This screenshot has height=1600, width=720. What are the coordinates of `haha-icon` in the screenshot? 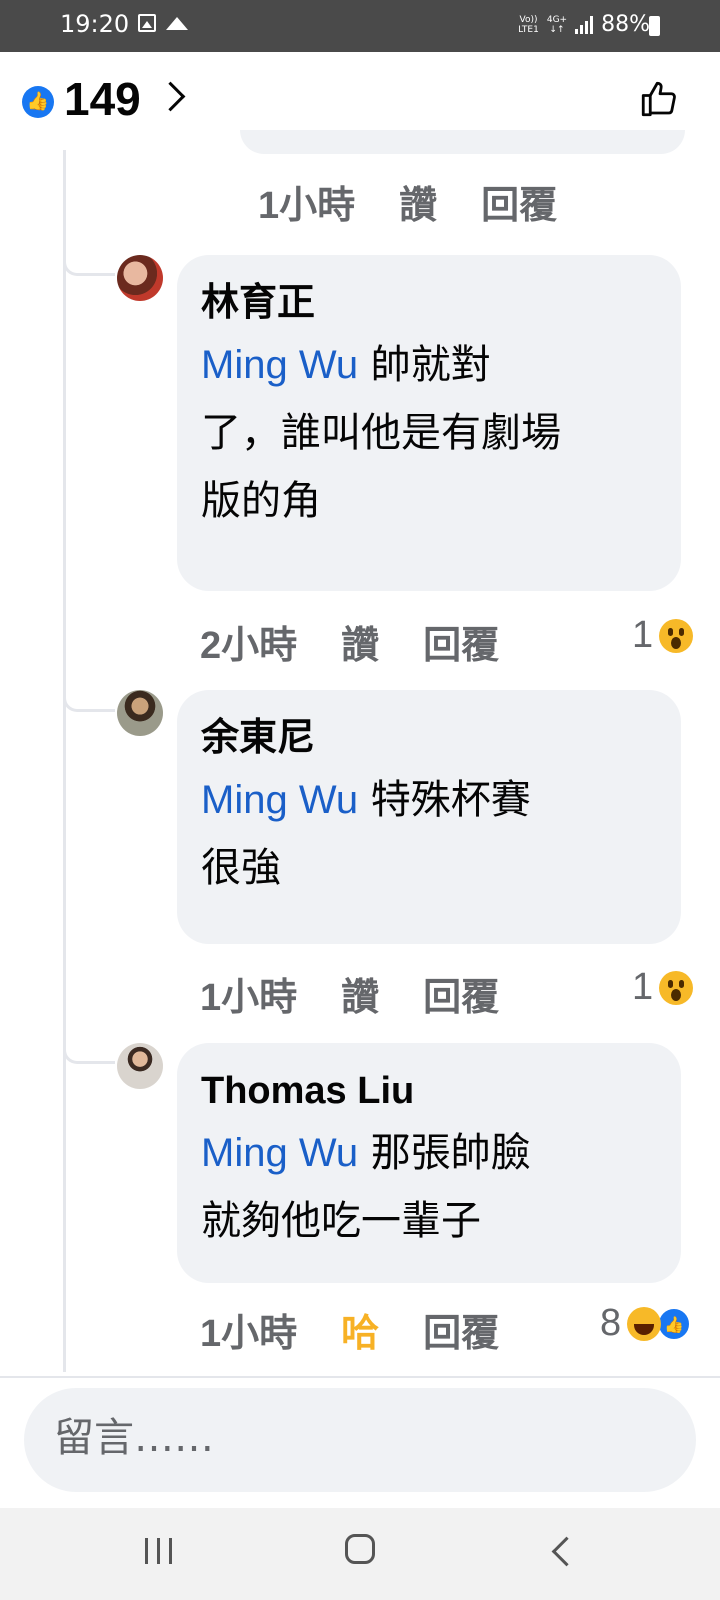 It's located at (644, 1323).